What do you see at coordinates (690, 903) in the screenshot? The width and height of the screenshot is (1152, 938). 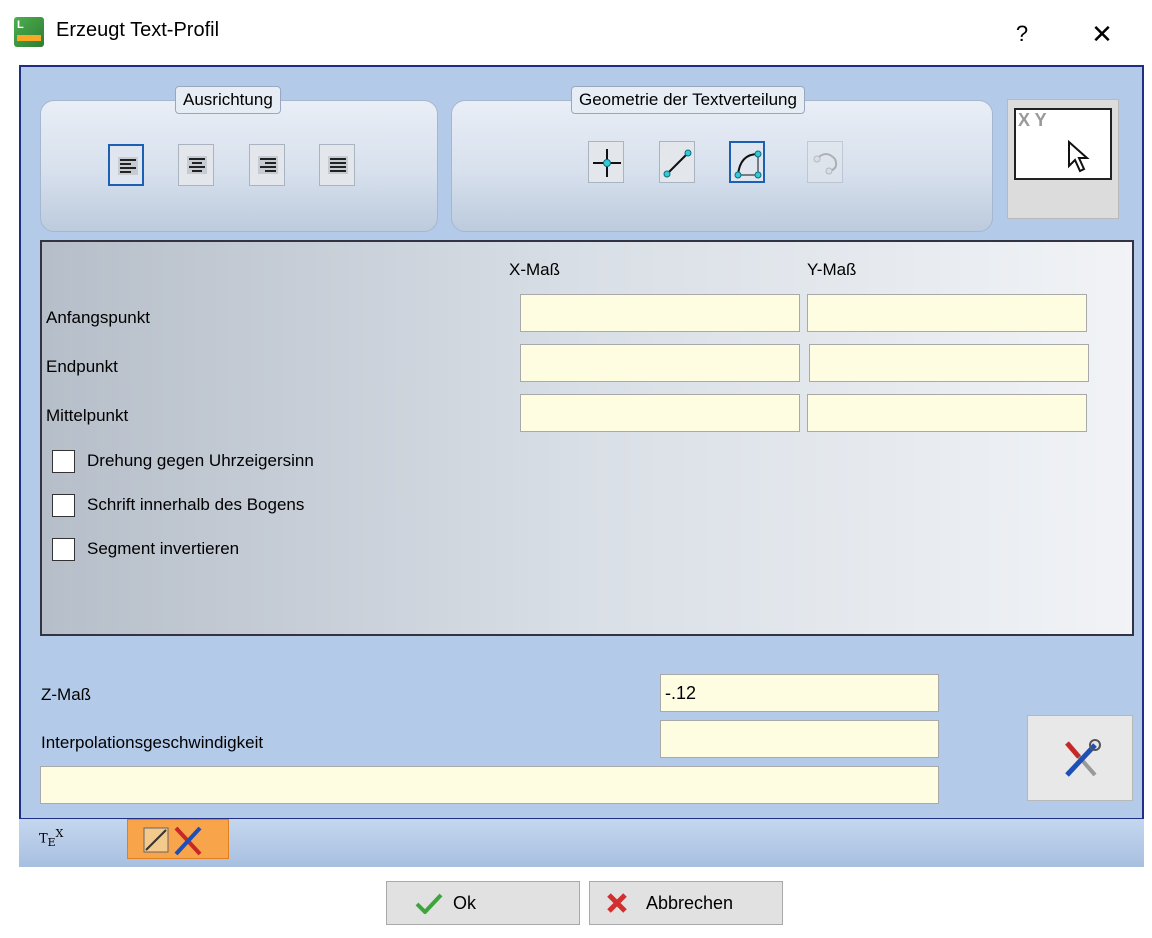 I see `cancel-label: Abbrechen` at bounding box center [690, 903].